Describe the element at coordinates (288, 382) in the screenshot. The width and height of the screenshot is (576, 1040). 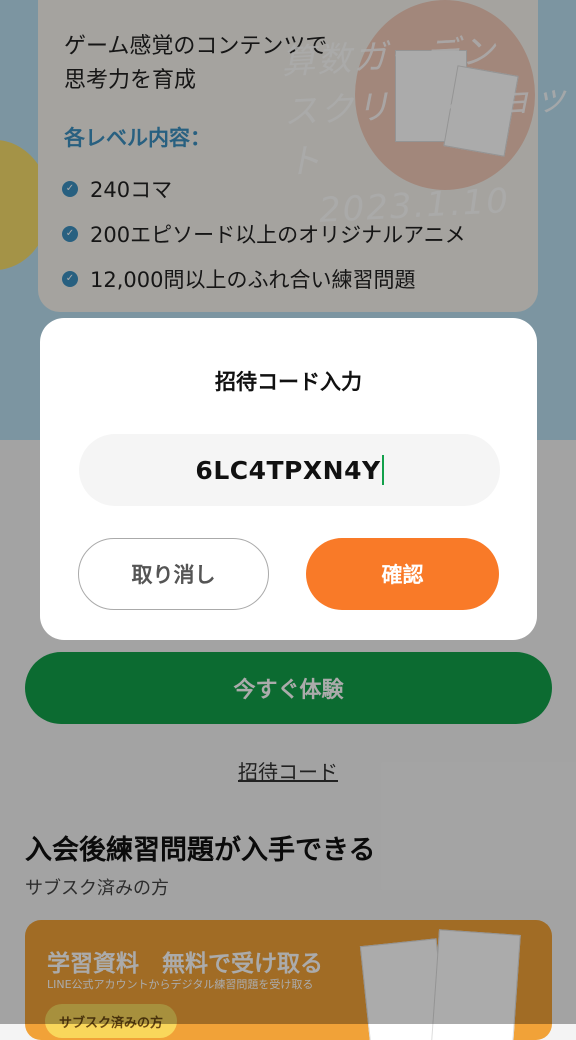
I see `dialog-title: 招待コード入力` at that location.